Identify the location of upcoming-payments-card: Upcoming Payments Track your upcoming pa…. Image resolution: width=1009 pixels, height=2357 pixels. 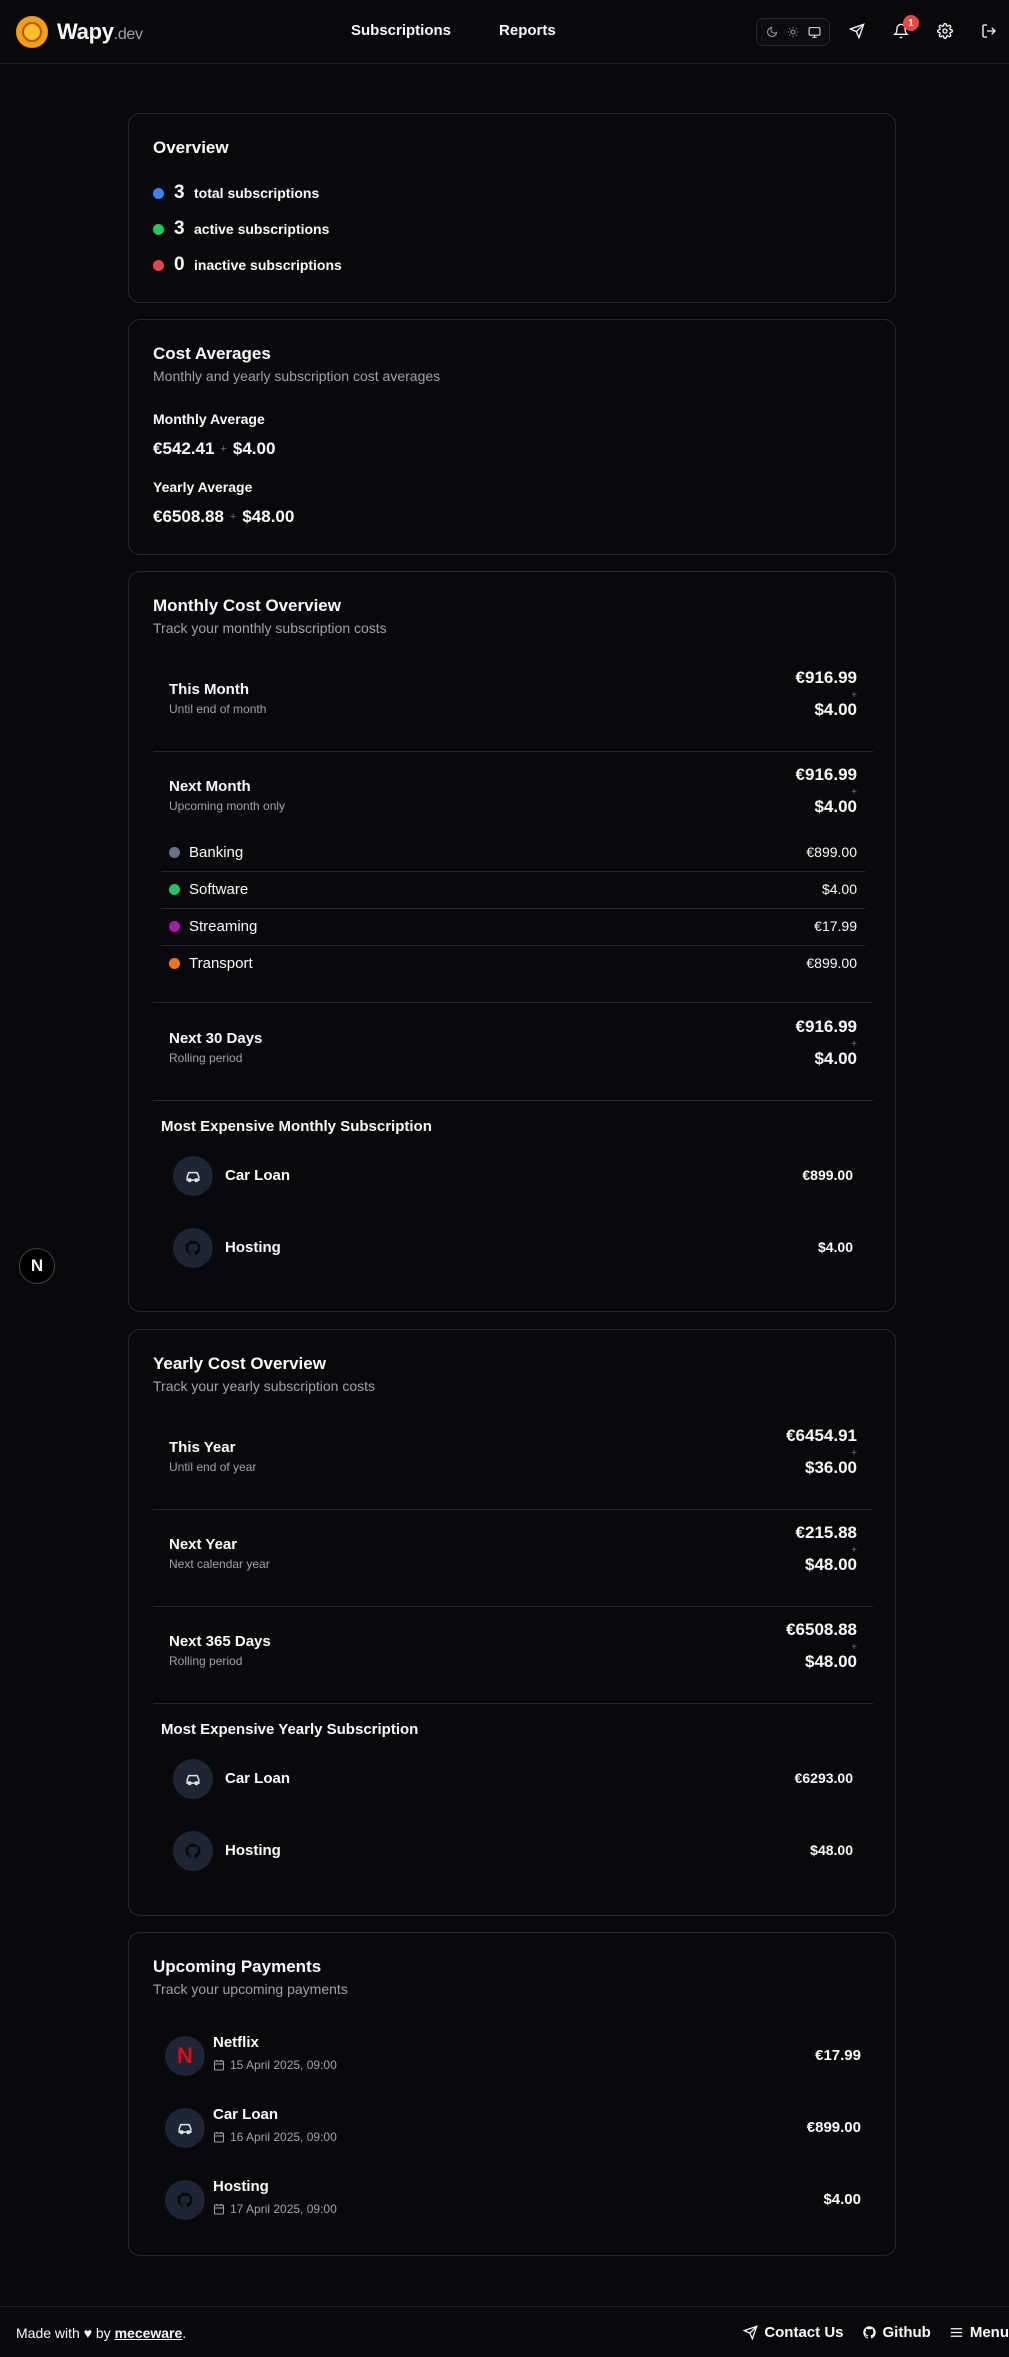
(512, 2094).